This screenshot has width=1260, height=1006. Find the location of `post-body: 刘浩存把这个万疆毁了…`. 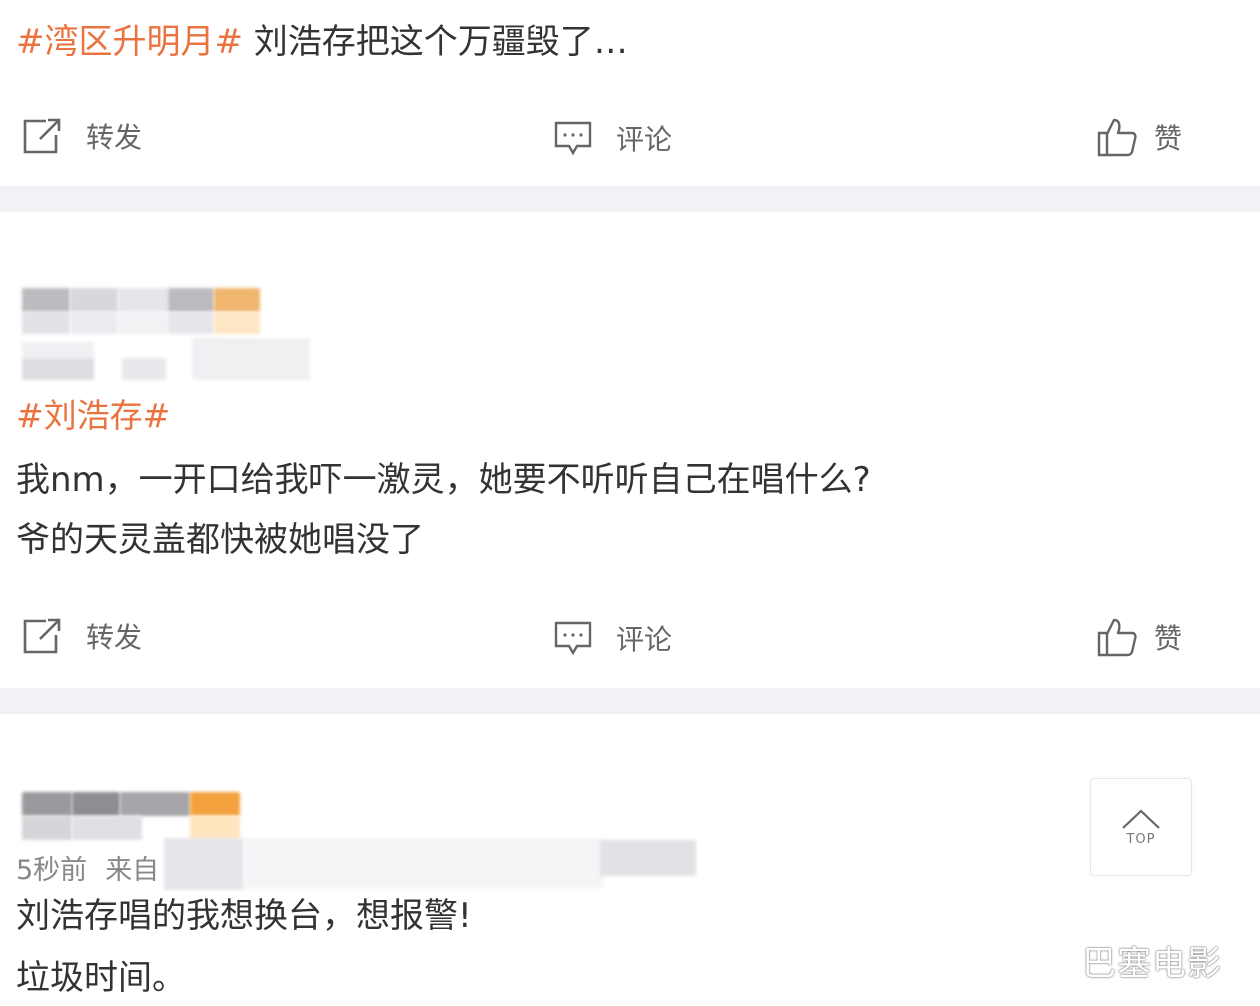

post-body: 刘浩存把这个万疆毁了… is located at coordinates (435, 42).